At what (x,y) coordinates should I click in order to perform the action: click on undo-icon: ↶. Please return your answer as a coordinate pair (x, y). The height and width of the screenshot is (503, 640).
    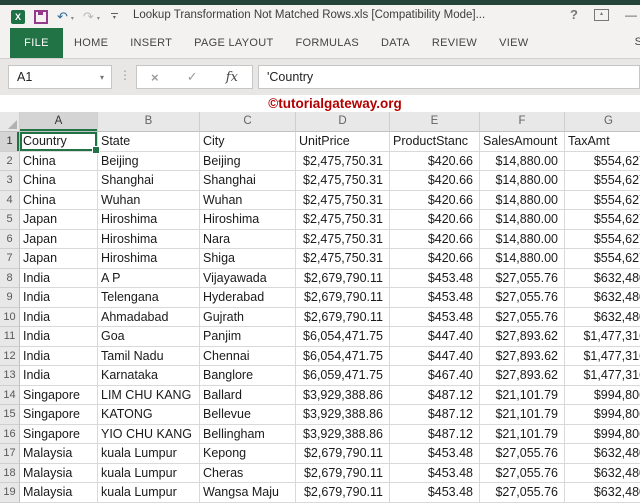
    Looking at the image, I should click on (62, 16).